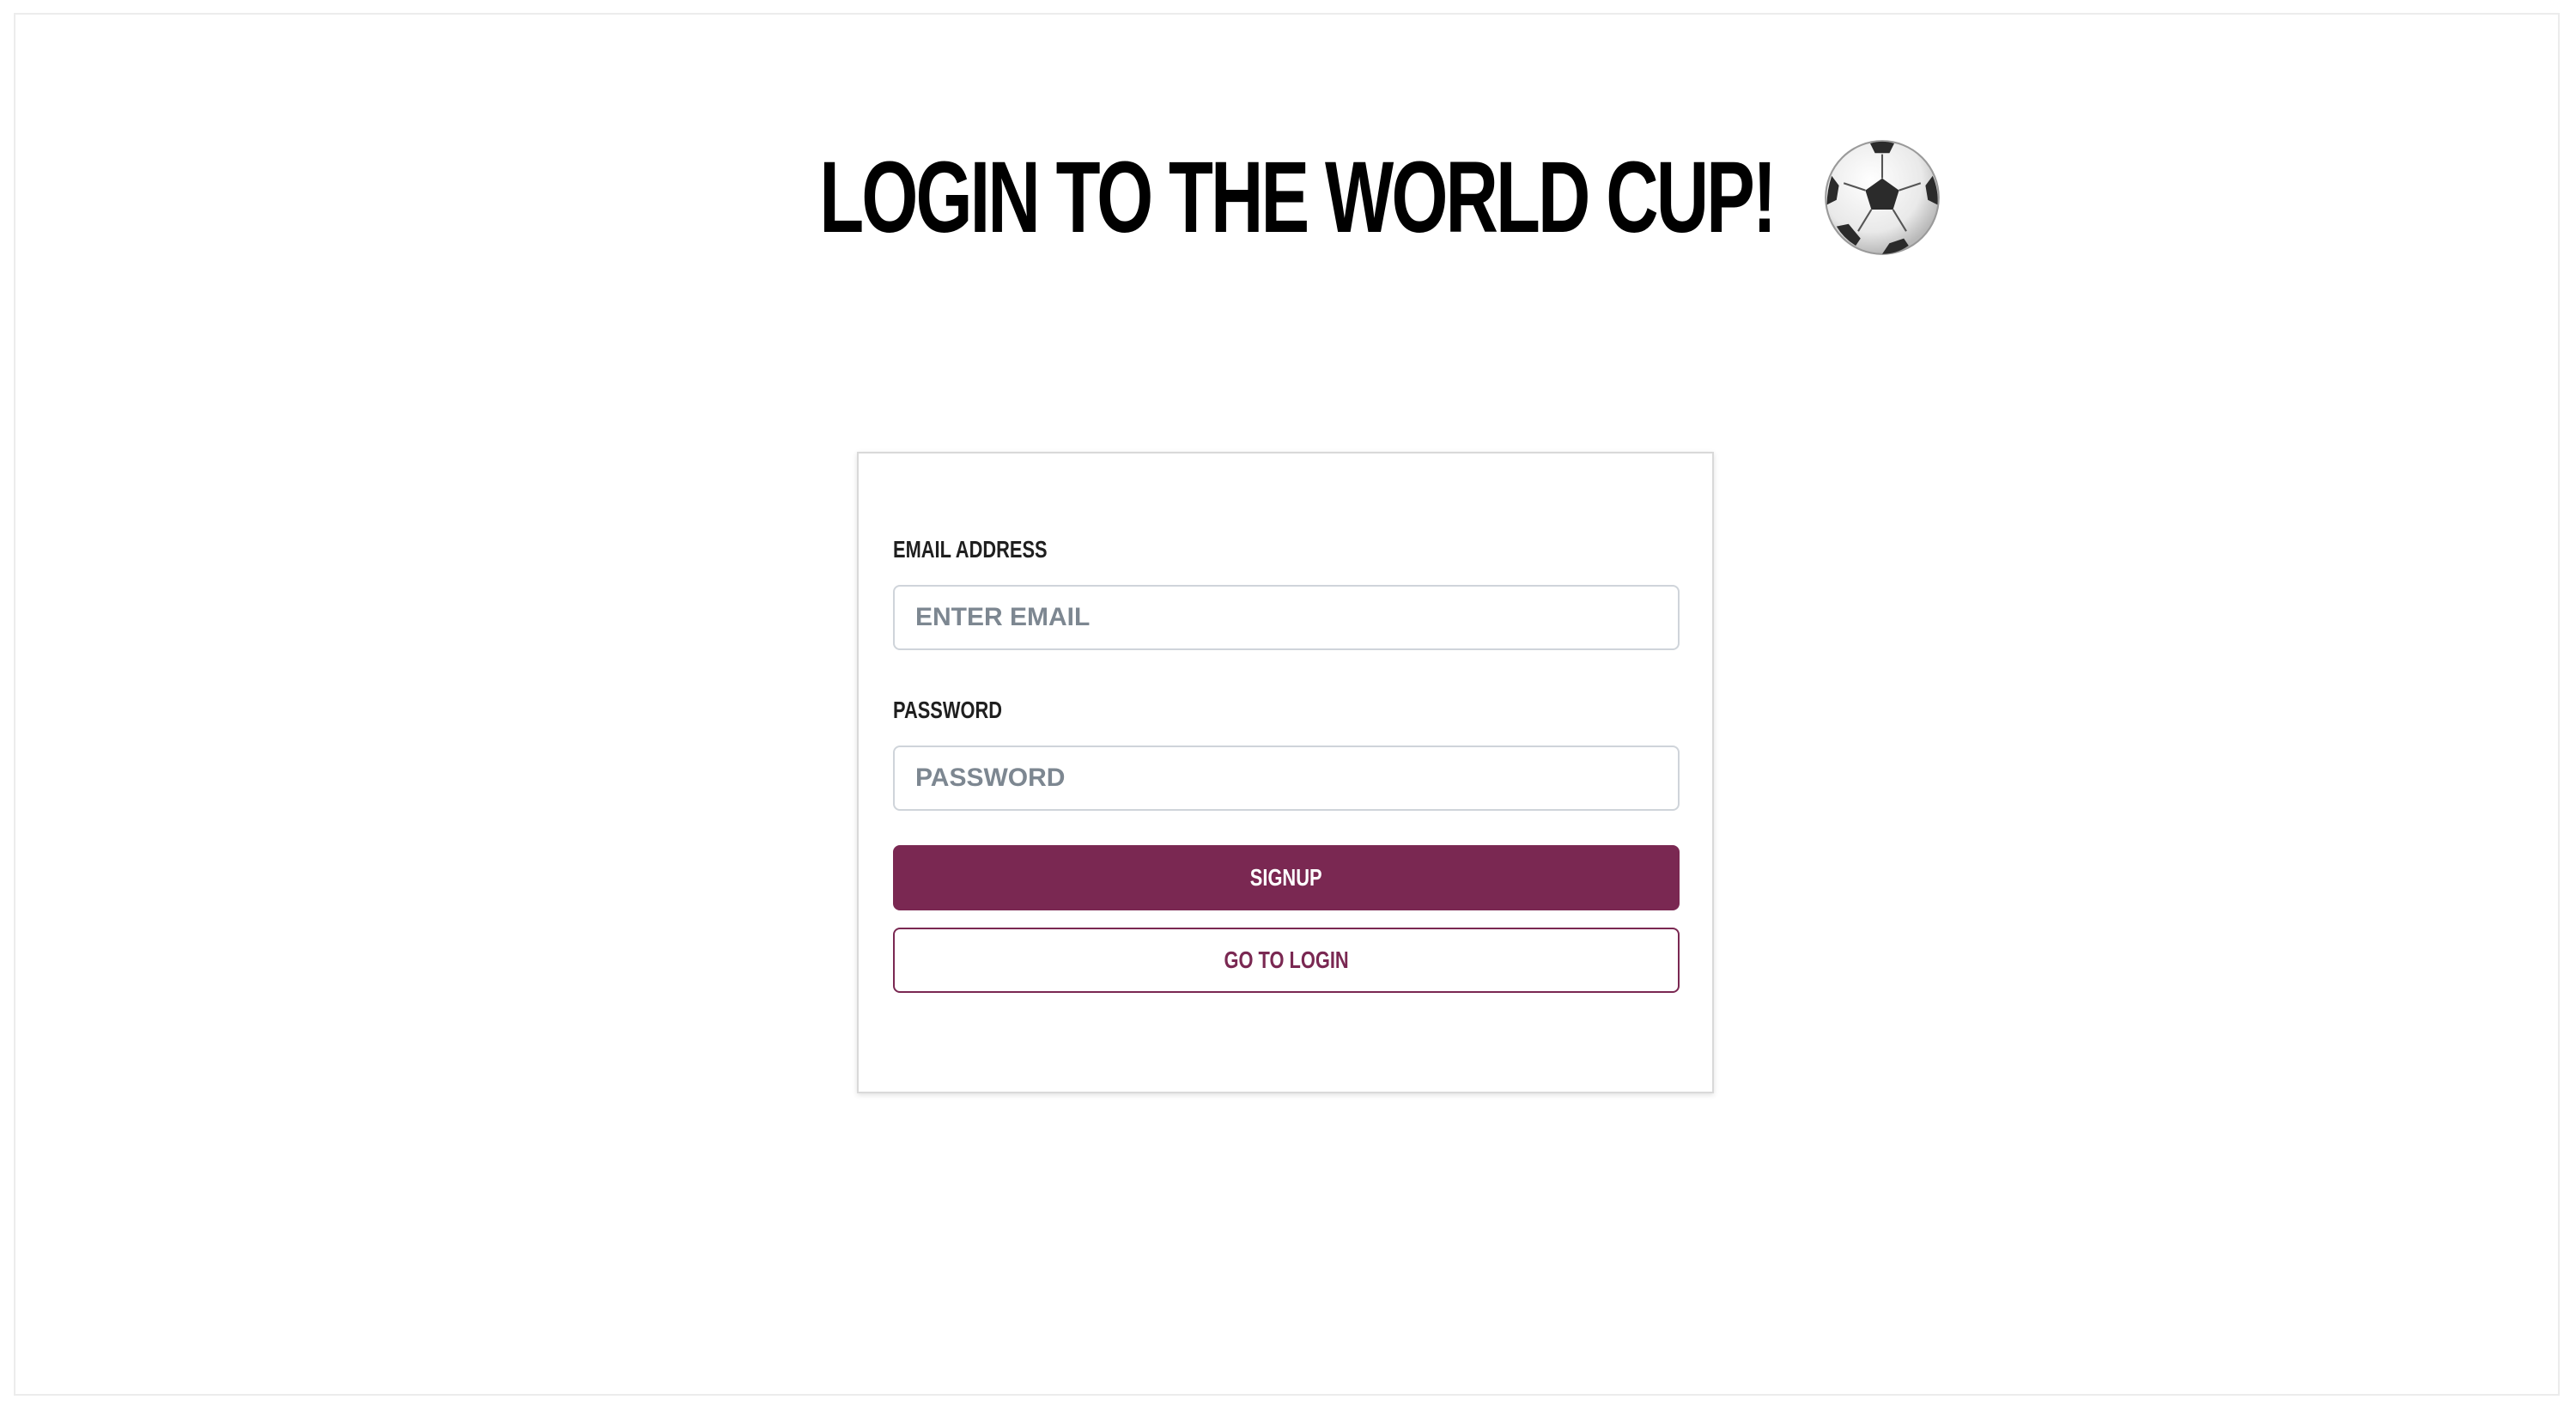  What do you see at coordinates (948, 710) in the screenshot?
I see `password-label: PASSWORD` at bounding box center [948, 710].